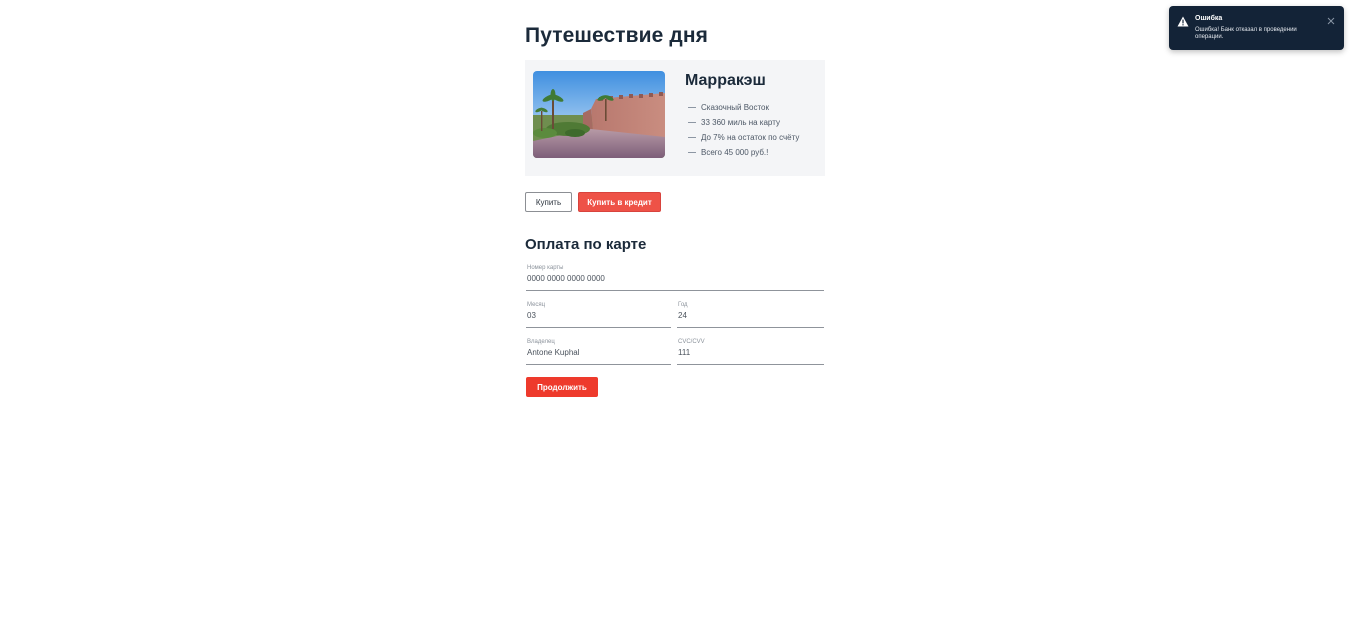  What do you see at coordinates (743, 137) in the screenshot?
I see `offer-feature: До 7% на остаток по счёту` at bounding box center [743, 137].